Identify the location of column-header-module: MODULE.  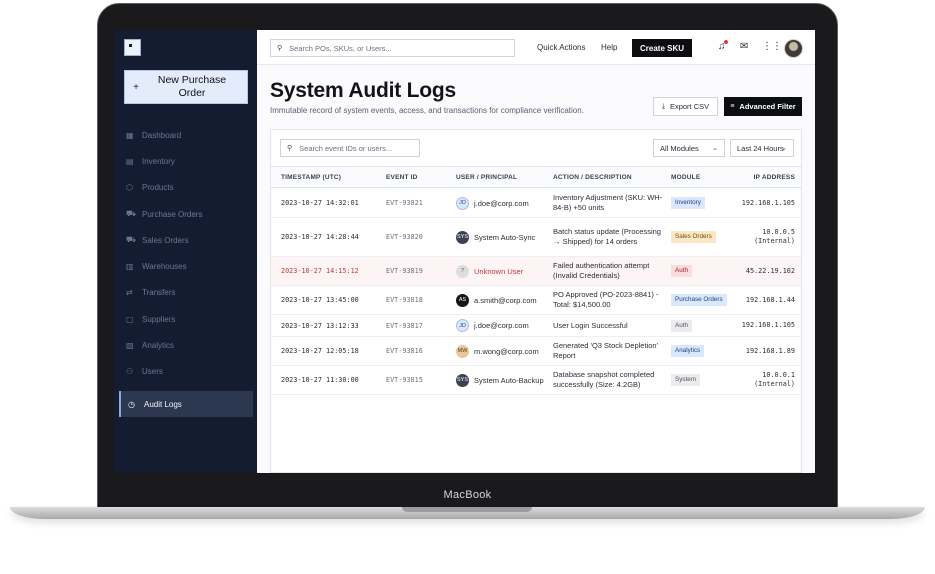
(685, 177).